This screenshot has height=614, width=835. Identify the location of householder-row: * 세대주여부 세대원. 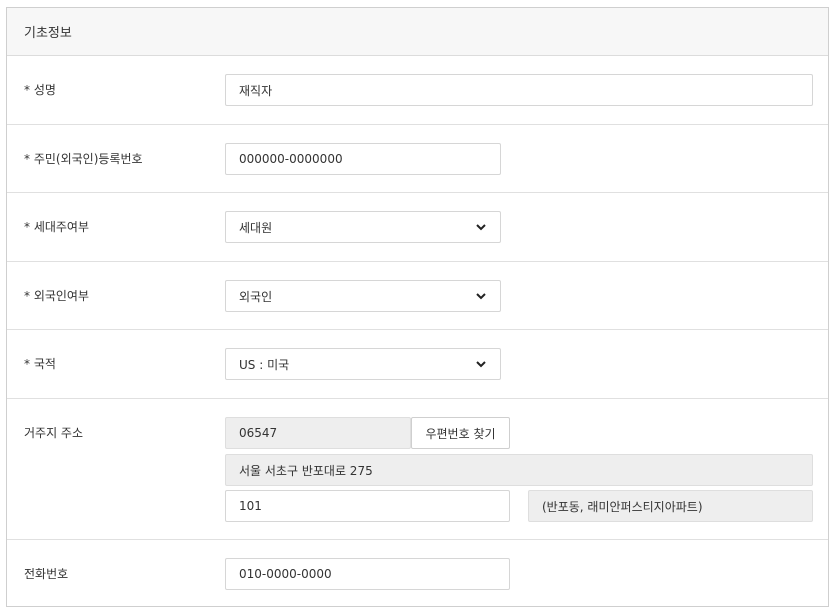
(417, 227).